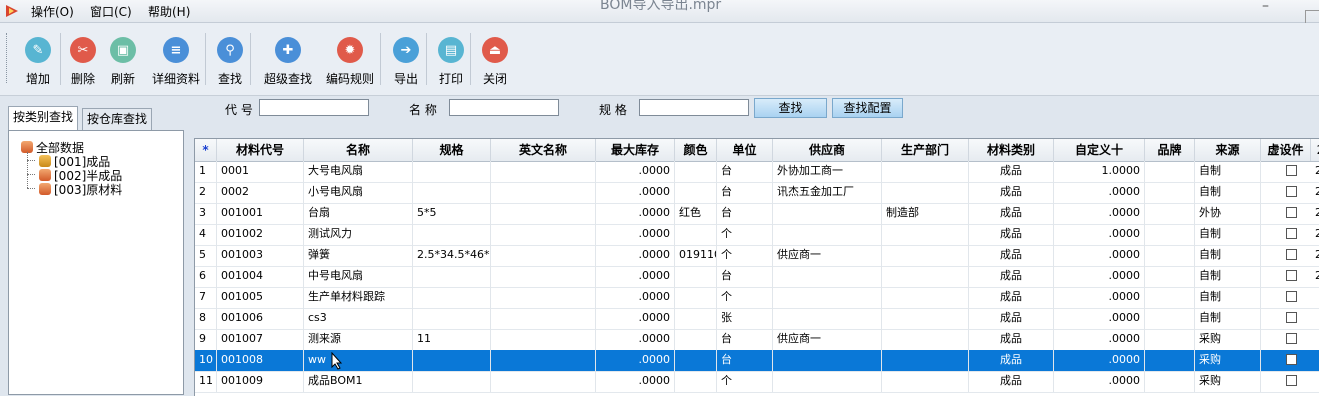  Describe the element at coordinates (867, 108) in the screenshot. I see `find-config-button: 查找配置` at that location.